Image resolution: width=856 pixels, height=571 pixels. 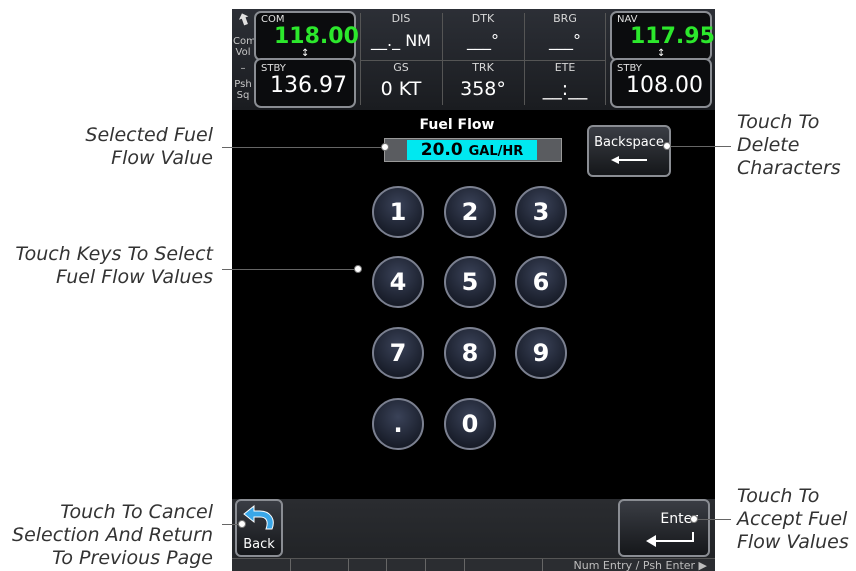 I want to click on side-label: Com, so click(x=244, y=41).